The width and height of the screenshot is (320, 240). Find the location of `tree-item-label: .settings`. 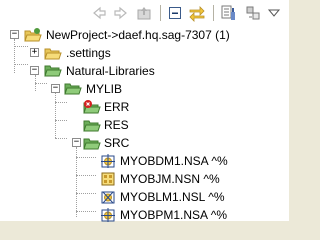

tree-item-label: .settings is located at coordinates (88, 53).